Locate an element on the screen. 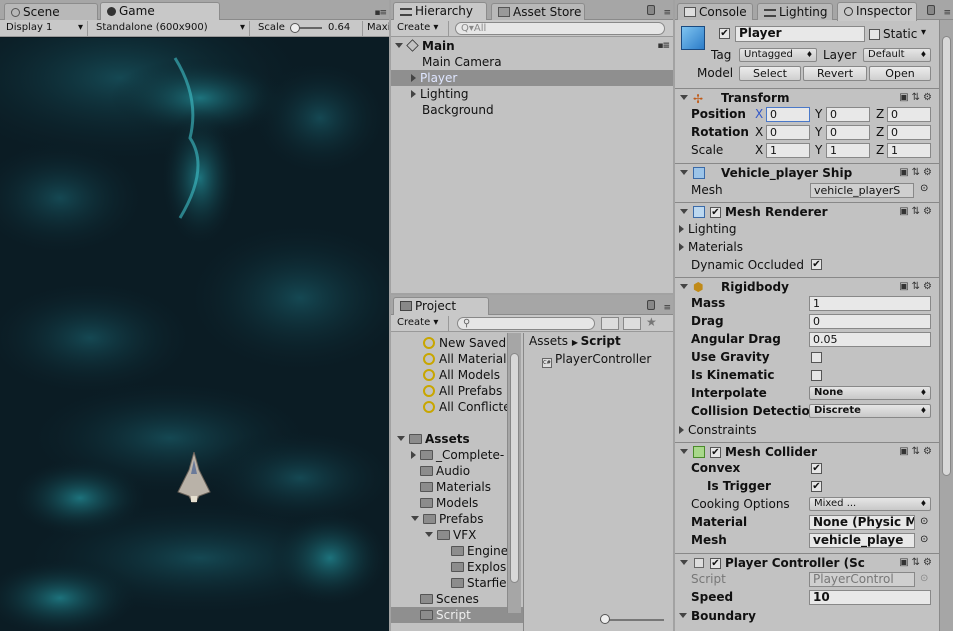 This screenshot has height=631, width=953. position-z-field: 0 is located at coordinates (909, 114).